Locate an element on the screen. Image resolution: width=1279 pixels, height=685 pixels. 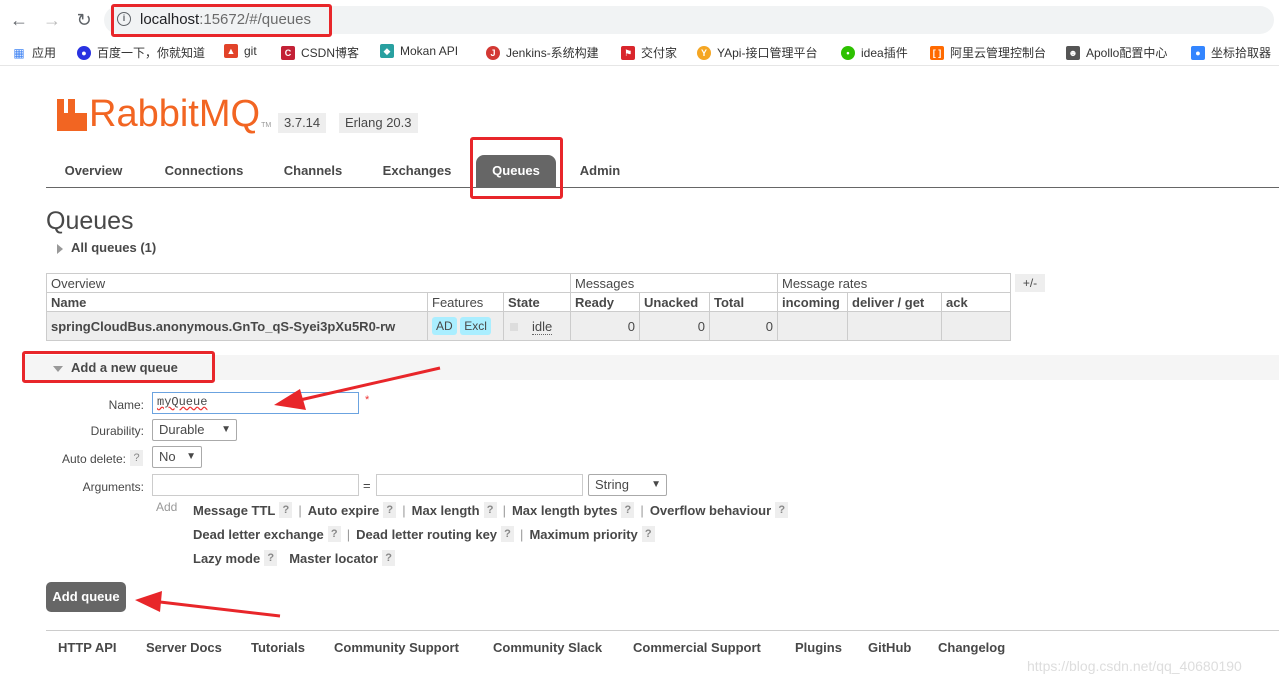
footer-changelog-link: Changelog is located at coordinates (971, 647).